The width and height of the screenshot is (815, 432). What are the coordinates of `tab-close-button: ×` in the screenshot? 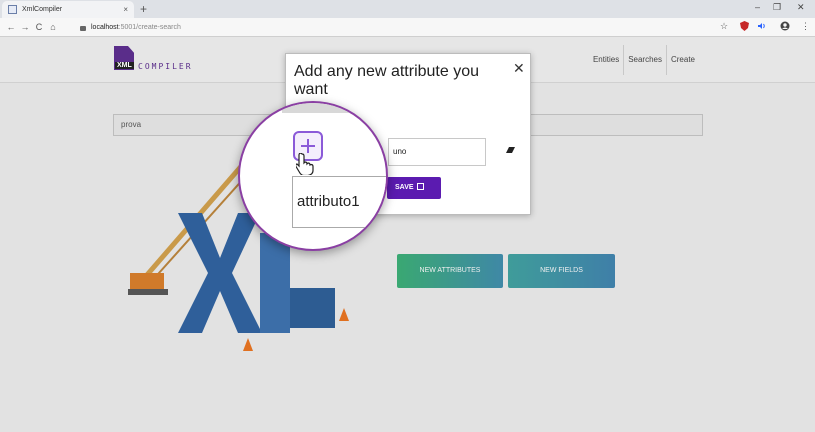 It's located at (125, 9).